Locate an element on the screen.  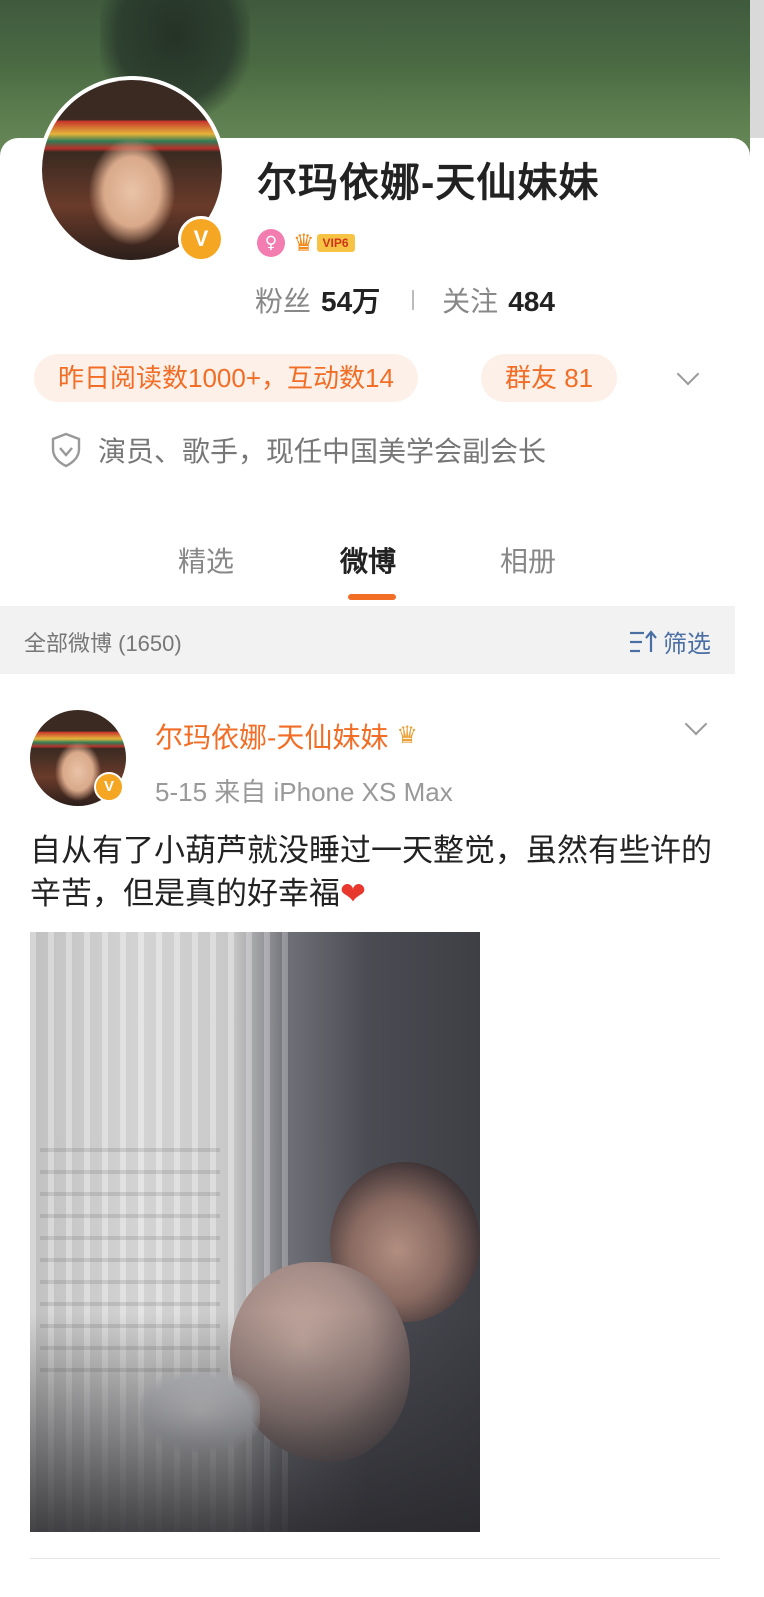
group-fans-pill: 群友 81 is located at coordinates (549, 378).